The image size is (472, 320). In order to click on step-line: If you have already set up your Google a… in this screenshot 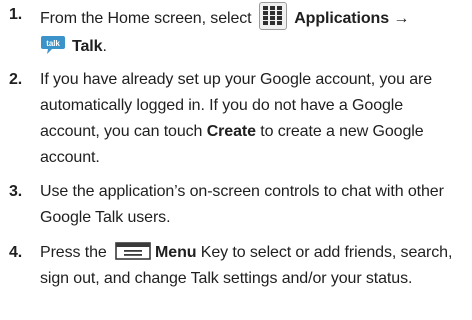, I will do `click(236, 79)`.